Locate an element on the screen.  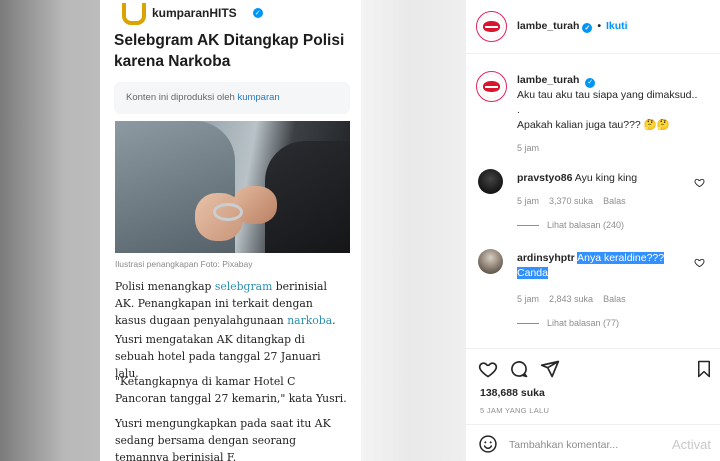
brand-bar: kumparanHITS ✓ is located at coordinates (191, 13).